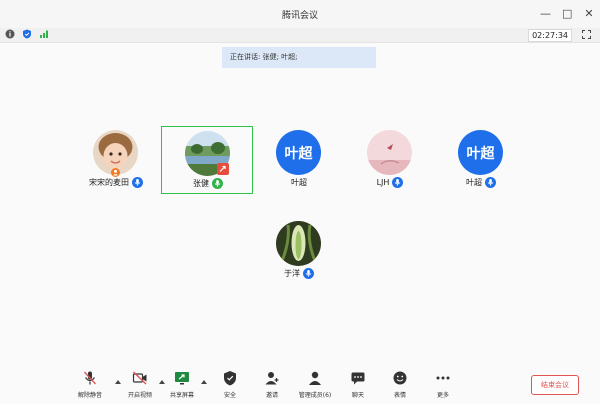 This screenshot has width=600, height=404. Describe the element at coordinates (443, 387) in the screenshot. I see `more-button: 更多` at that location.